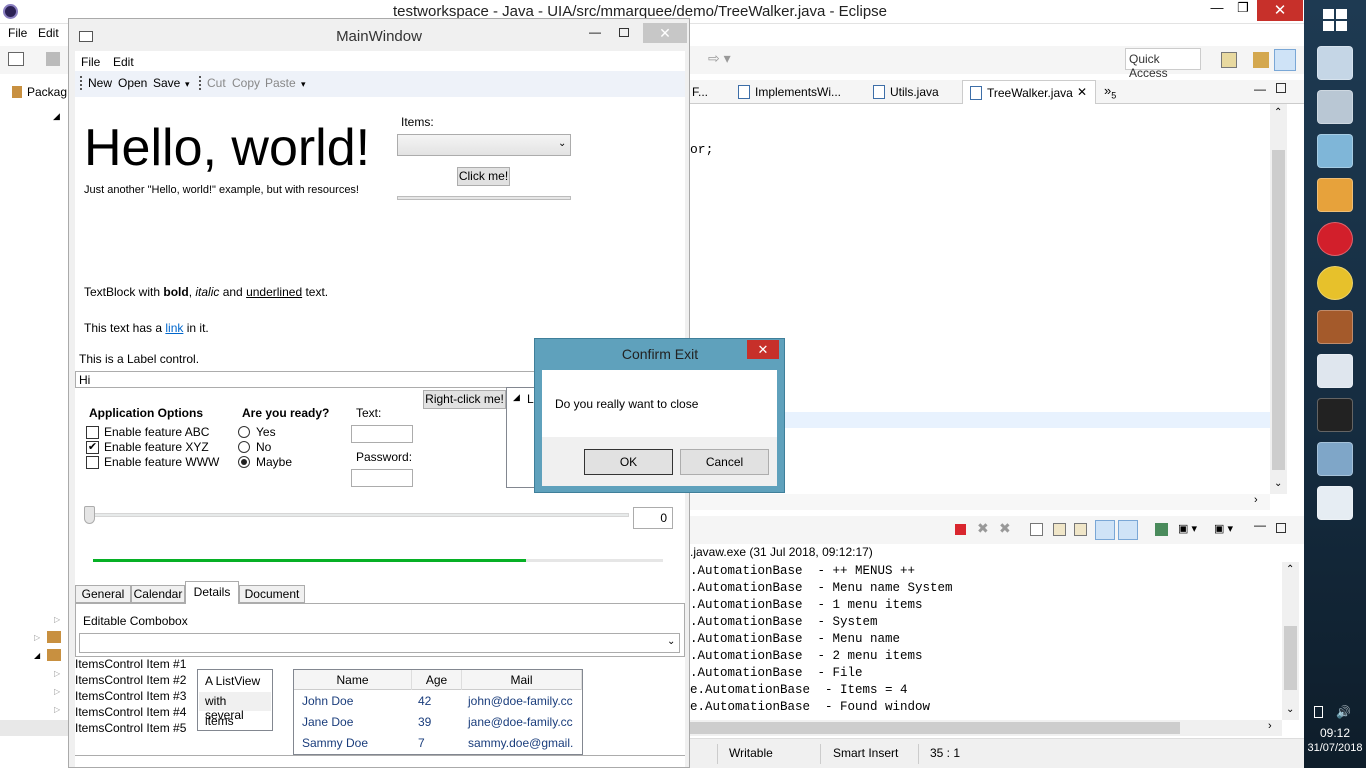 The height and width of the screenshot is (768, 1366). Describe the element at coordinates (235, 681) in the screenshot. I see `listview-item: A ListView` at that location.